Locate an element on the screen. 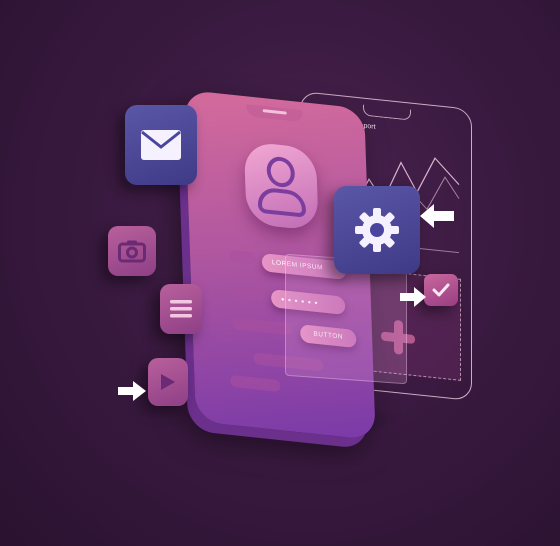 This screenshot has height=546, width=560. user-icon is located at coordinates (281, 186).